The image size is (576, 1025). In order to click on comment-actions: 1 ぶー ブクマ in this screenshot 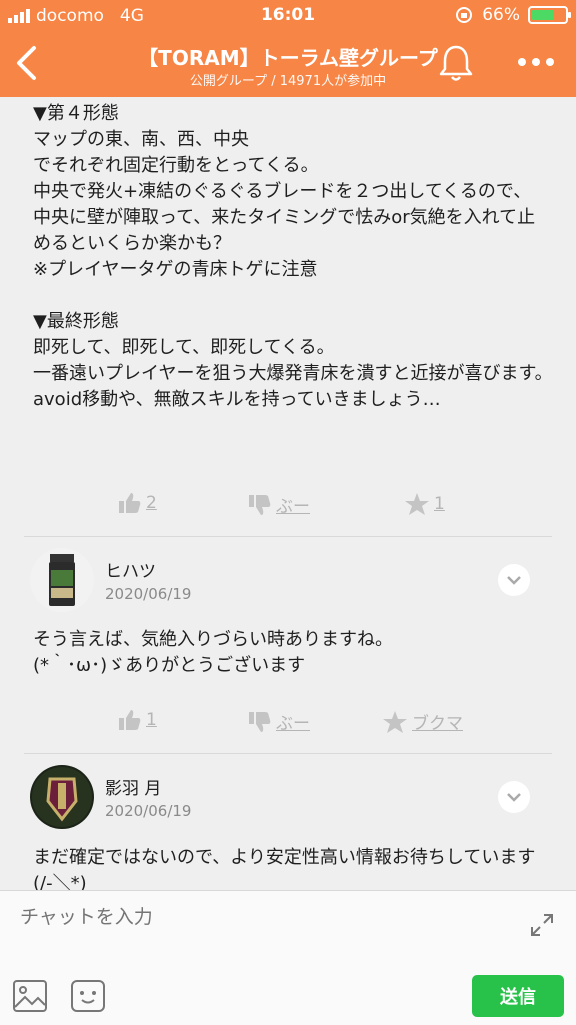, I will do `click(288, 724)`.